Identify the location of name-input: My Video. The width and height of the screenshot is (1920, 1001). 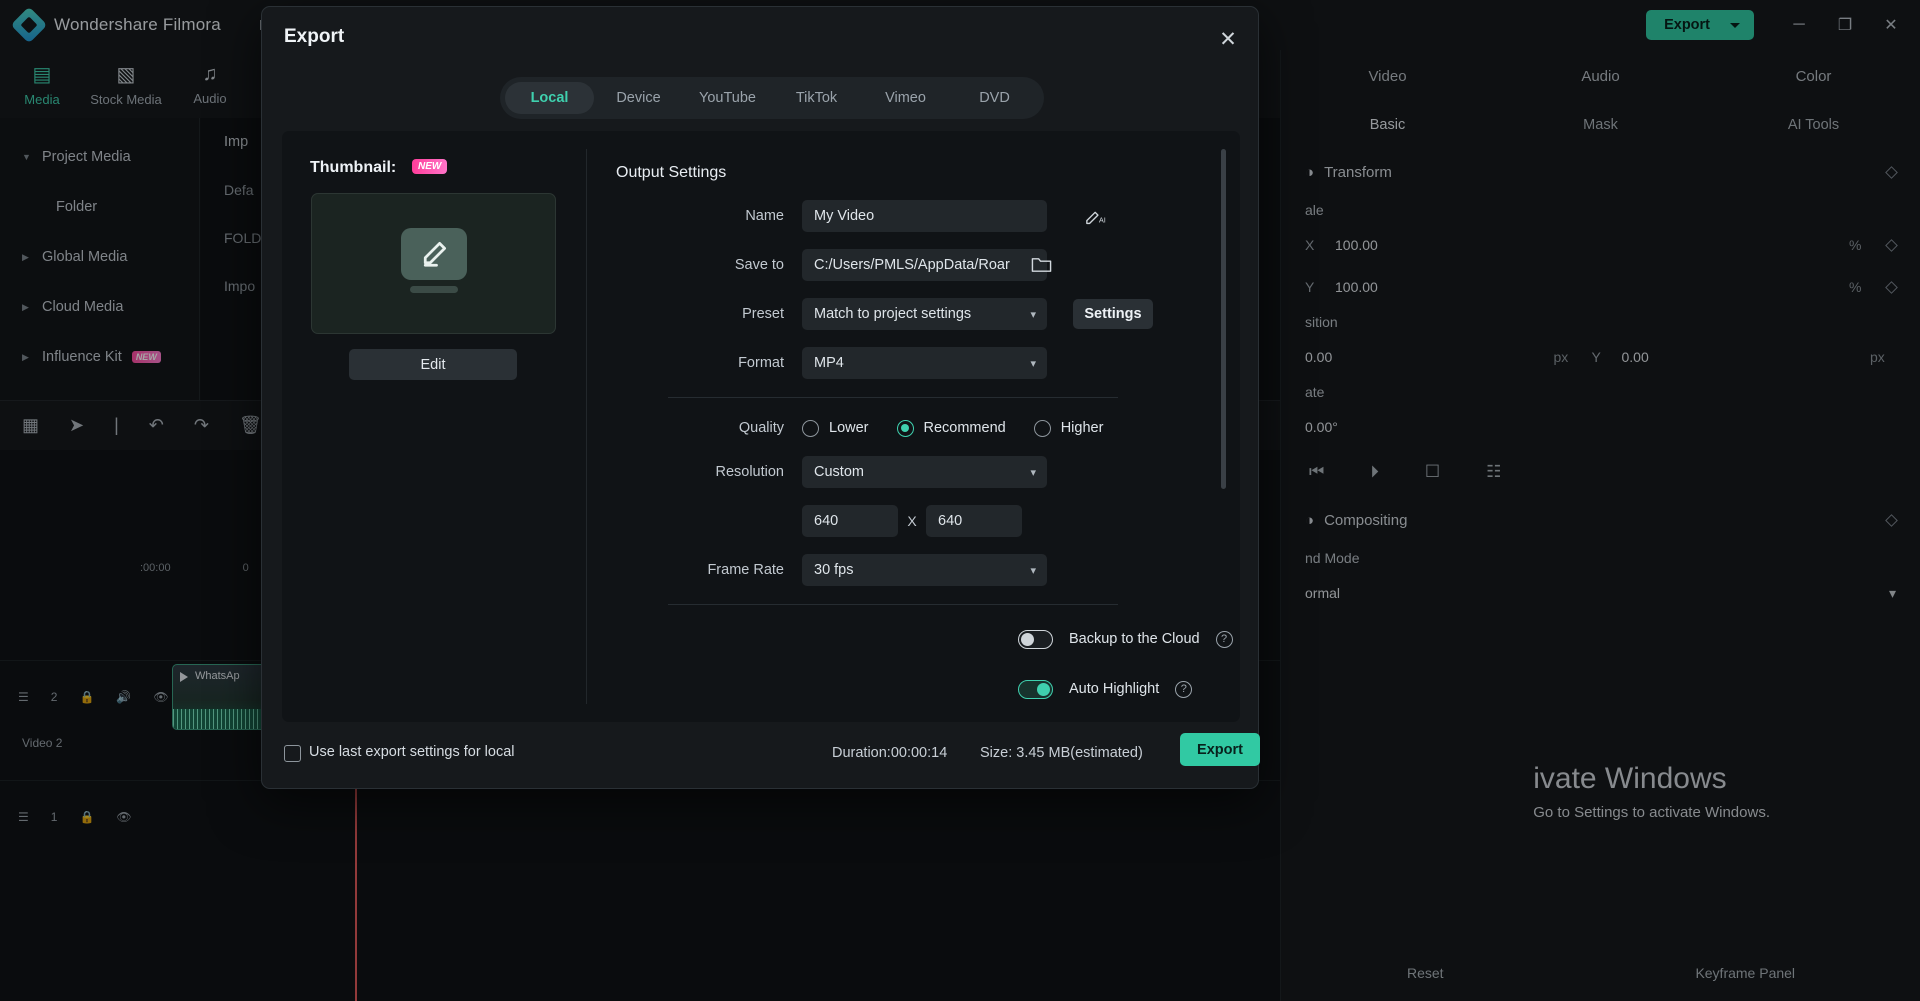
(924, 216).